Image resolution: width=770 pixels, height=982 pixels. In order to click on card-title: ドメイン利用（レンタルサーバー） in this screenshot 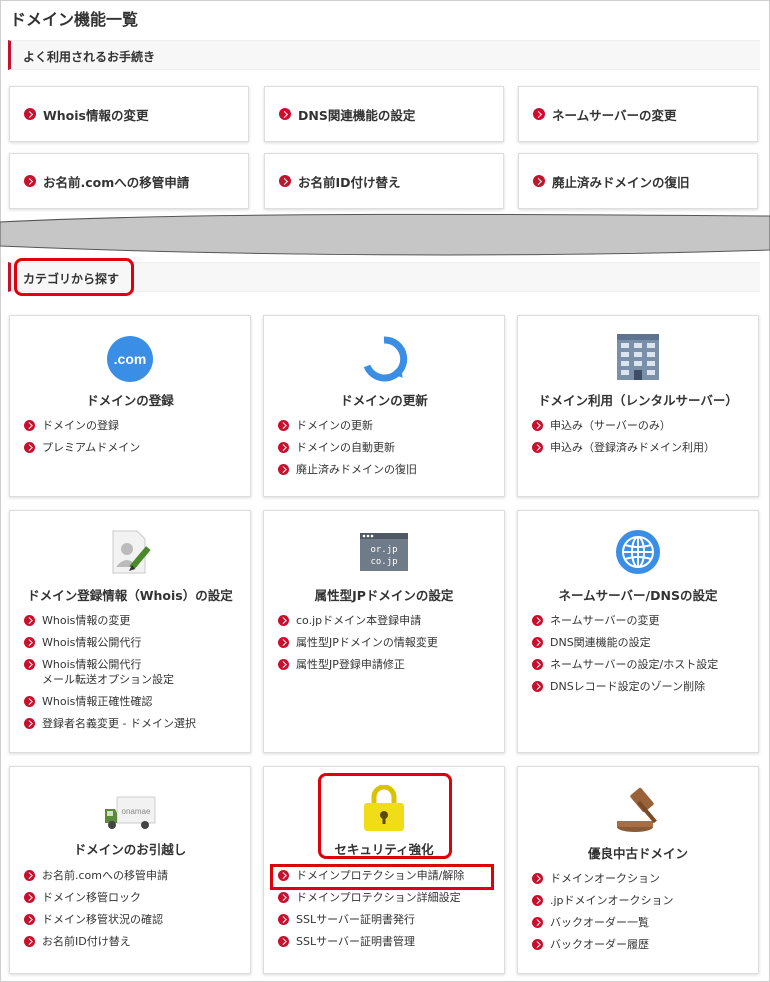, I will do `click(638, 400)`.